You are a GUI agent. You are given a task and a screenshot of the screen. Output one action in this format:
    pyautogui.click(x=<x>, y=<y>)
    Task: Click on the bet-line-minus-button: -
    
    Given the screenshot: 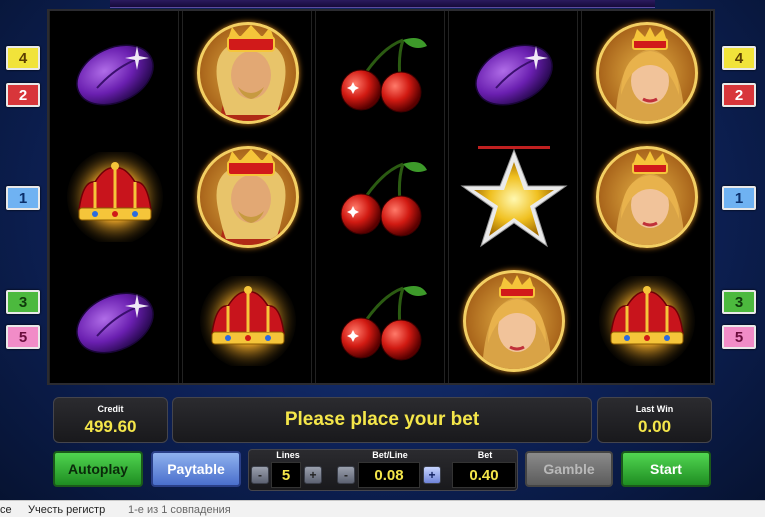 What is the action you would take?
    pyautogui.click(x=346, y=475)
    